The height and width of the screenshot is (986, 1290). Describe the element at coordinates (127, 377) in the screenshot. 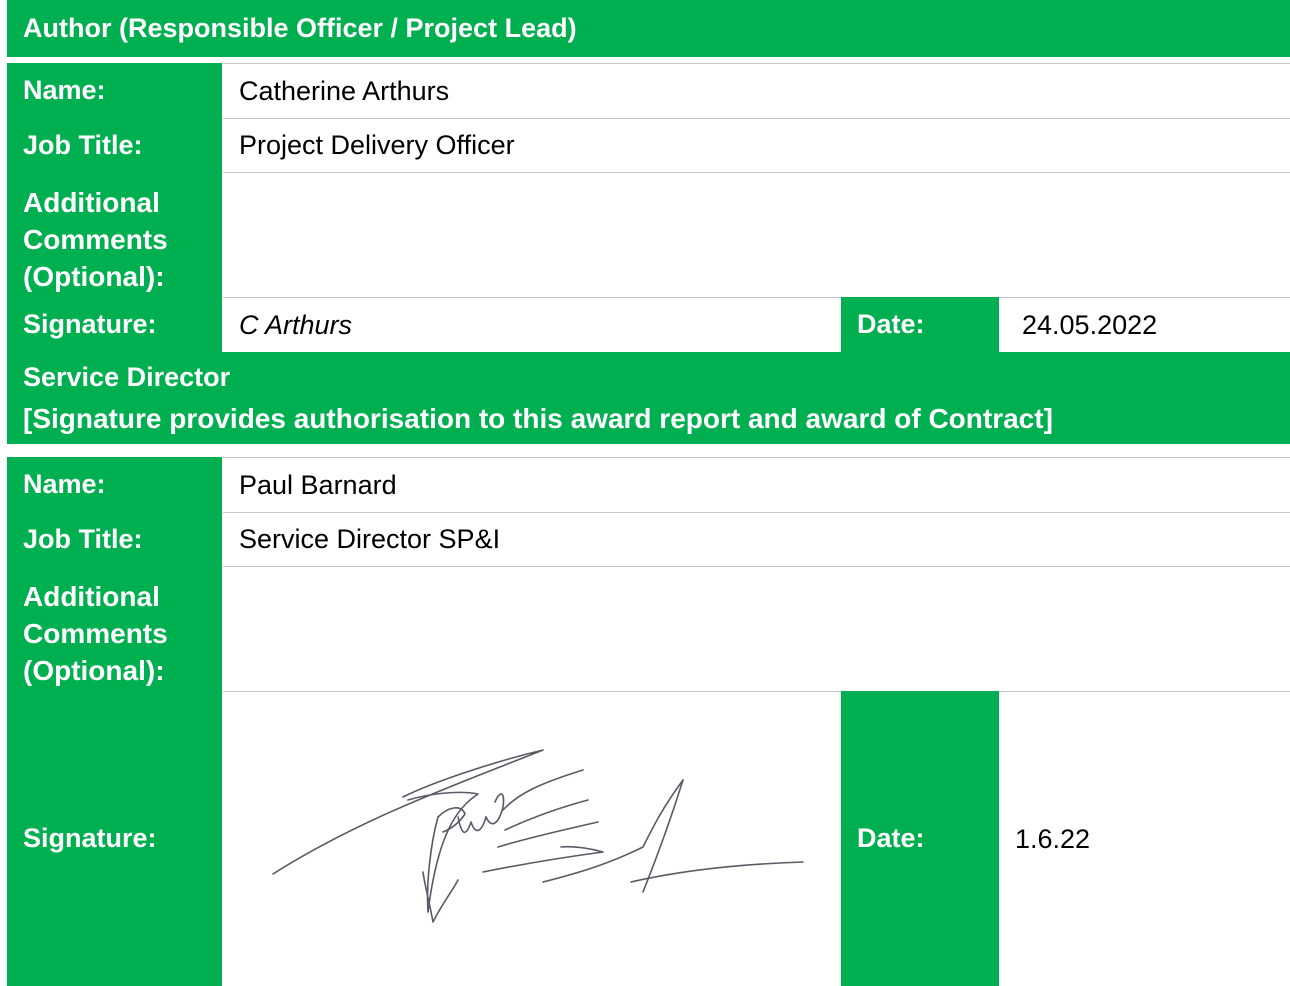

I see `director-header-line1: Service Director` at that location.